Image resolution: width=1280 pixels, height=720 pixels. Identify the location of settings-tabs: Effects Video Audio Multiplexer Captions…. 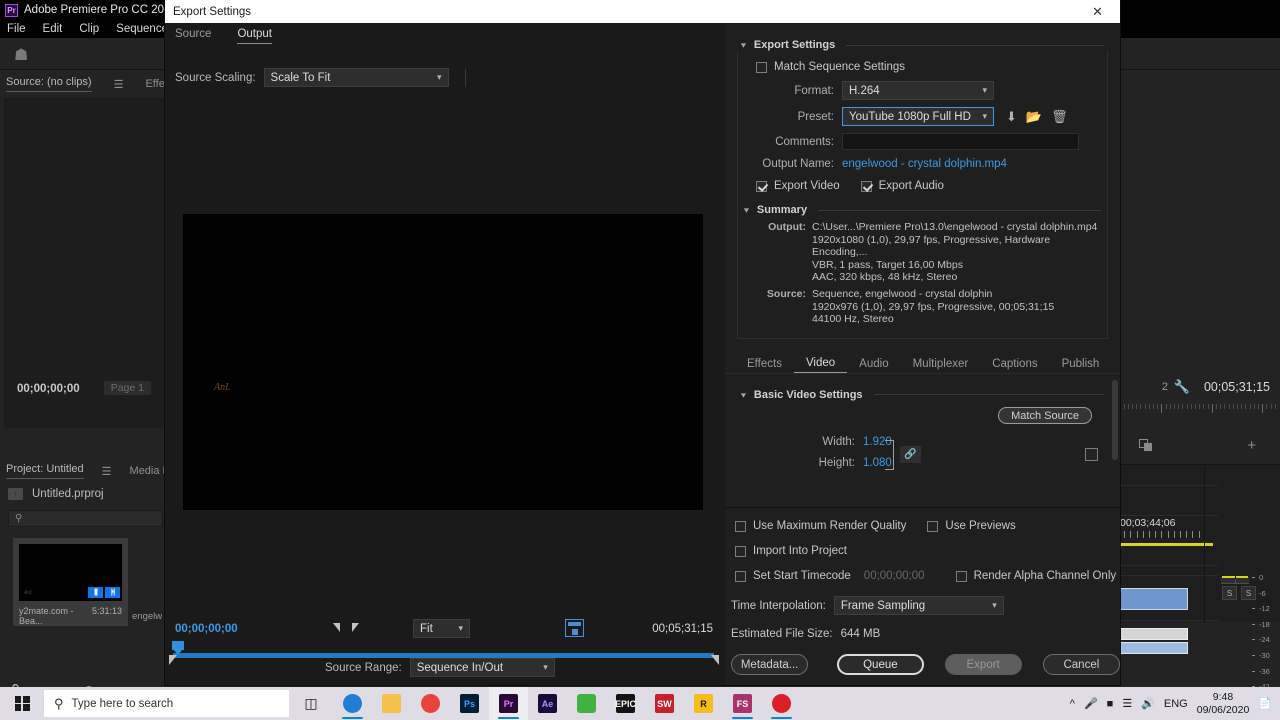
(922, 363).